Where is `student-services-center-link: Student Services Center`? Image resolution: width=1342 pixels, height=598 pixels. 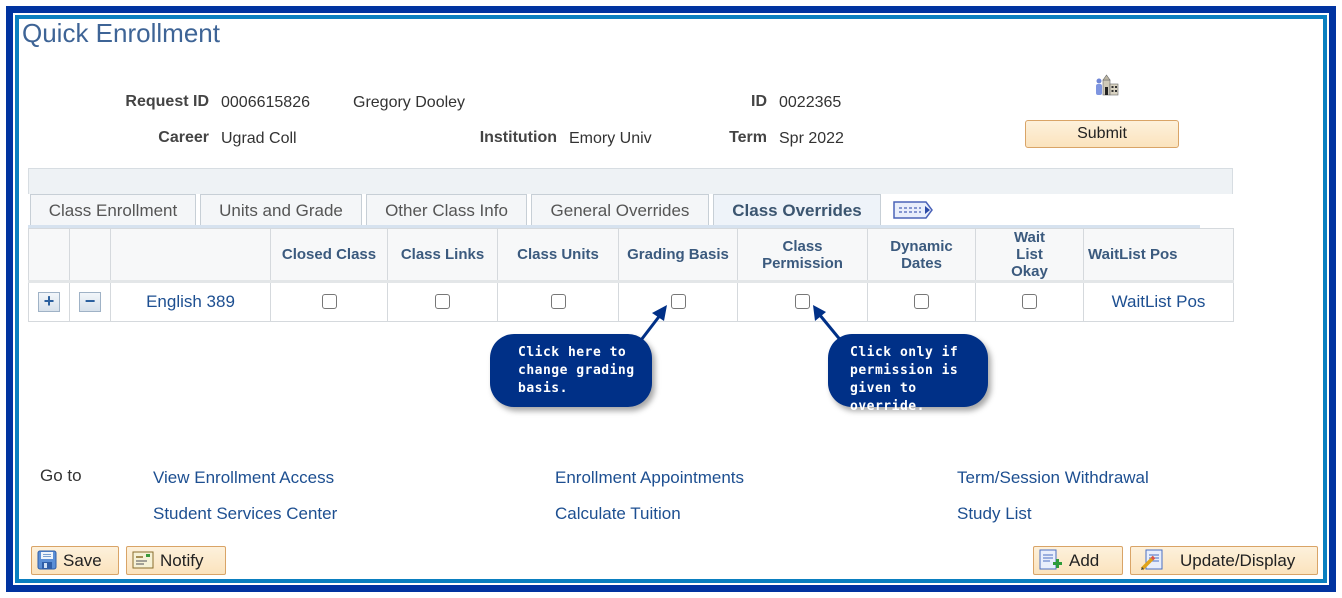
student-services-center-link: Student Services Center is located at coordinates (245, 514).